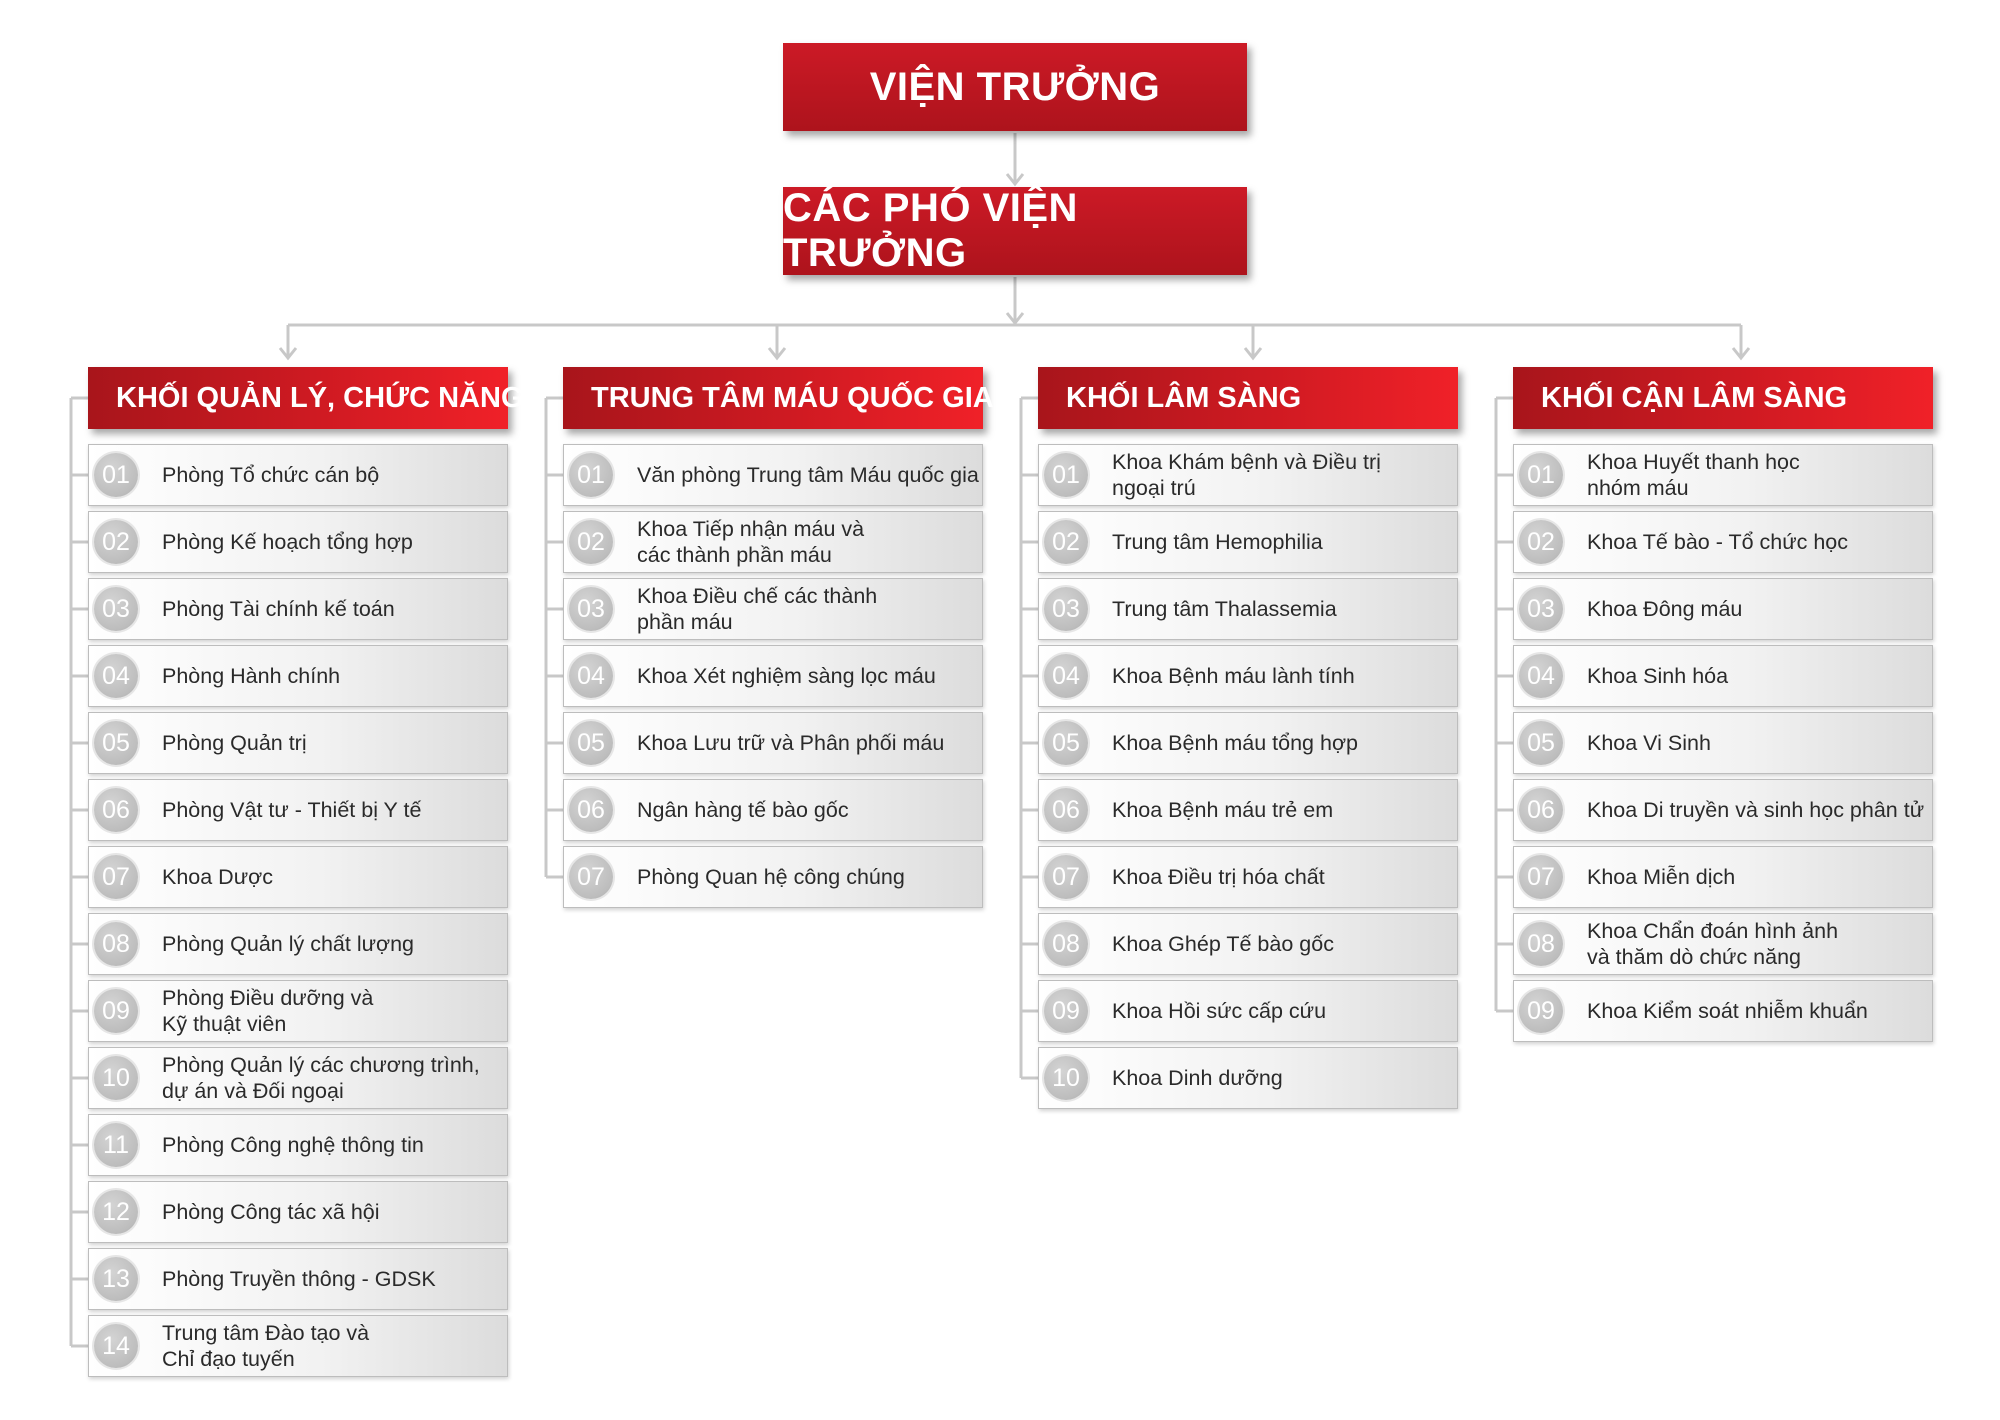  I want to click on list-item: 02 Trung tâm Hemophilia, so click(1248, 542).